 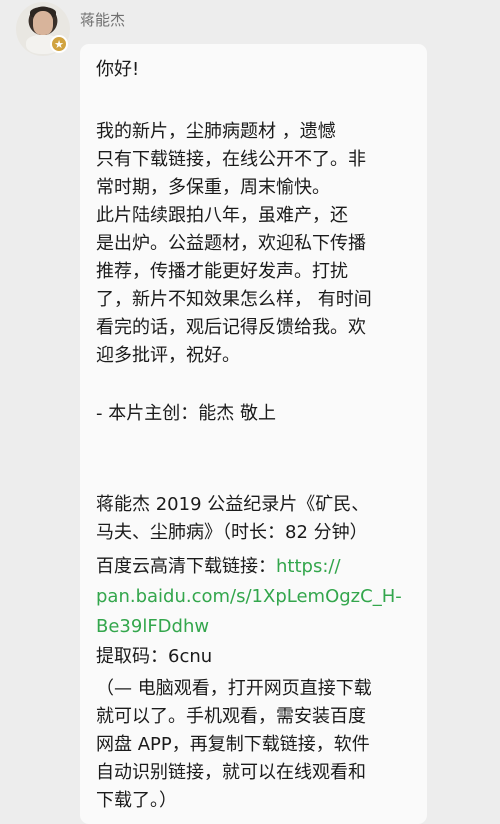 I want to click on message-line: 只有下载链接，在线公开不了。非, so click(x=231, y=159).